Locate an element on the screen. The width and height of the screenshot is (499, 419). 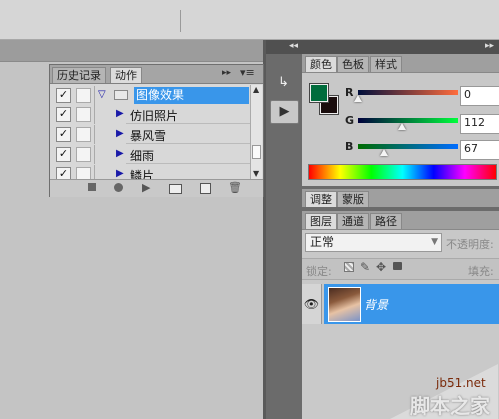
layer-name: 背景 is located at coordinates (376, 305).